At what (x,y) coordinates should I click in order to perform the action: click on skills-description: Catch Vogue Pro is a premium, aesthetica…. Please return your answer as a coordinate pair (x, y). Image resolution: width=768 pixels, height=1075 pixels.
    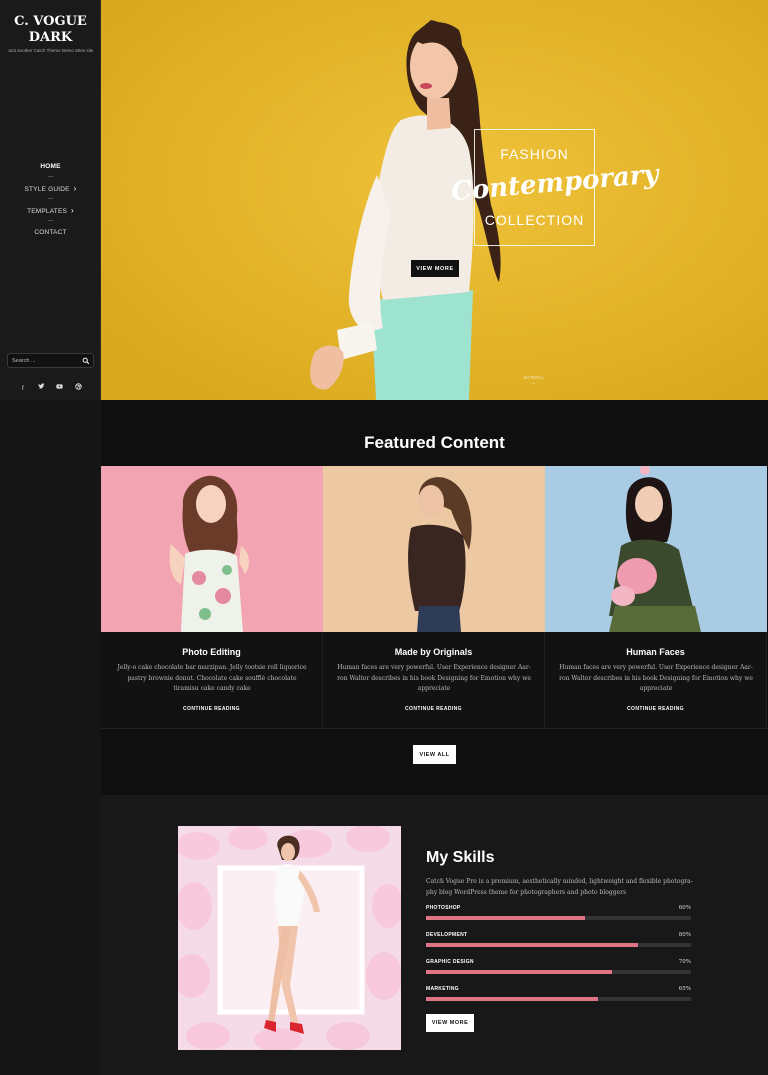
    Looking at the image, I should click on (559, 887).